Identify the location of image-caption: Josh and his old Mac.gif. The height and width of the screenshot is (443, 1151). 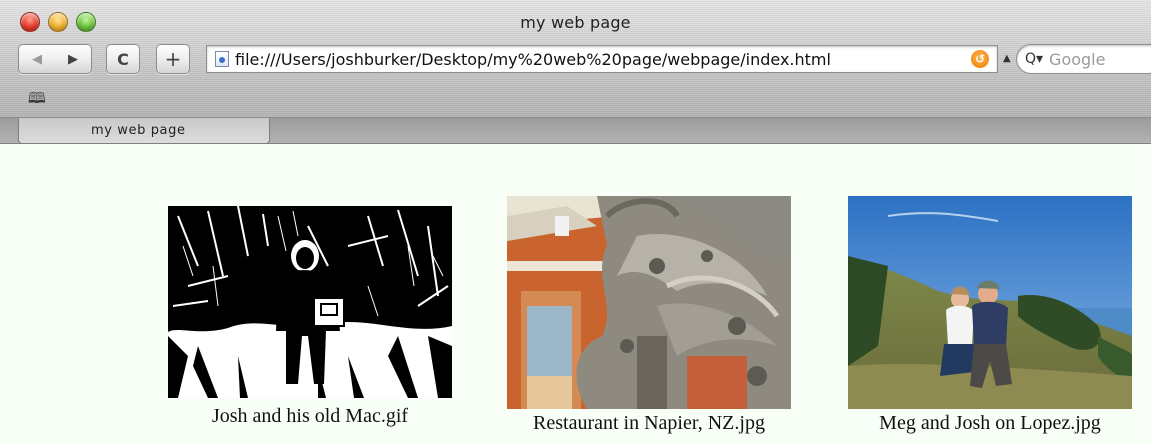
(310, 416).